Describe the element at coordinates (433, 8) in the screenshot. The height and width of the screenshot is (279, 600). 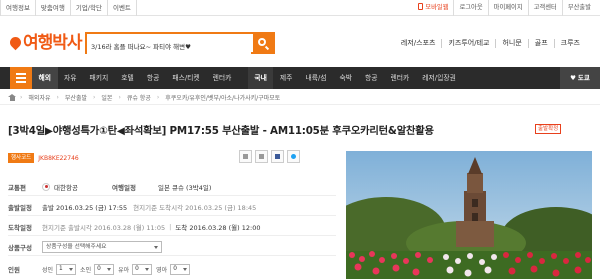
I see `top-link-mobile: 모바일웹` at that location.